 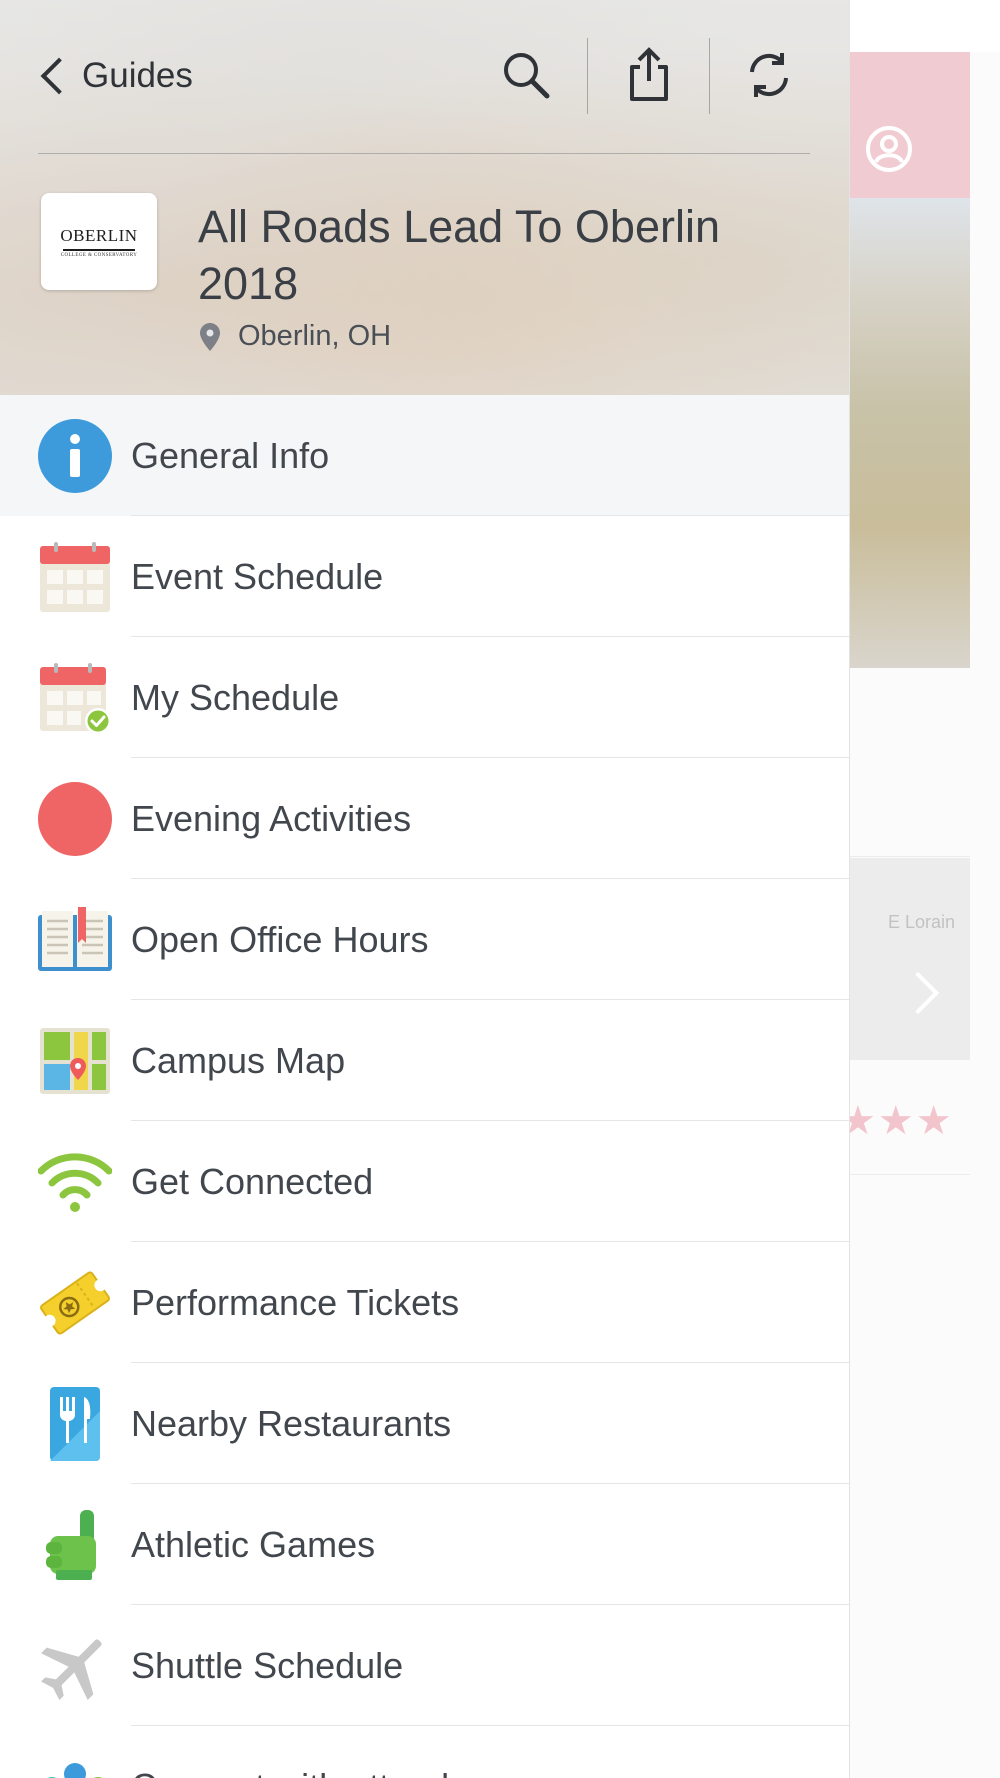 What do you see at coordinates (315, 336) in the screenshot?
I see `location-label: Oberlin, OH` at bounding box center [315, 336].